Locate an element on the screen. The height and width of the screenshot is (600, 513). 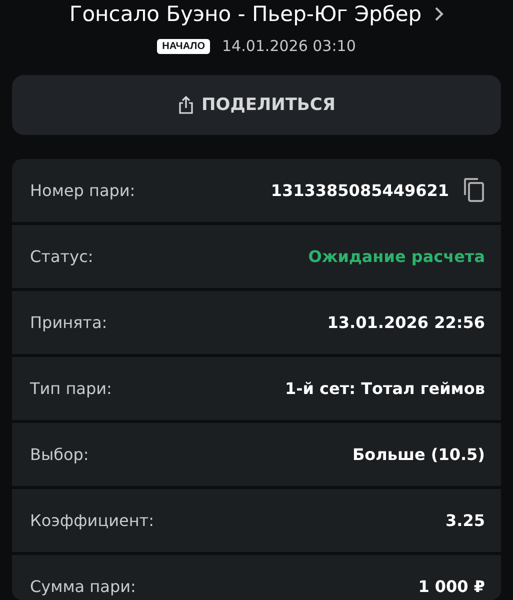
detail-label: Статус: is located at coordinates (62, 256).